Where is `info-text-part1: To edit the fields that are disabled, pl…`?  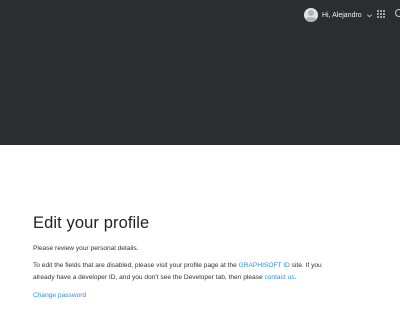 info-text-part1: To edit the fields that are disabled, pl… is located at coordinates (136, 265).